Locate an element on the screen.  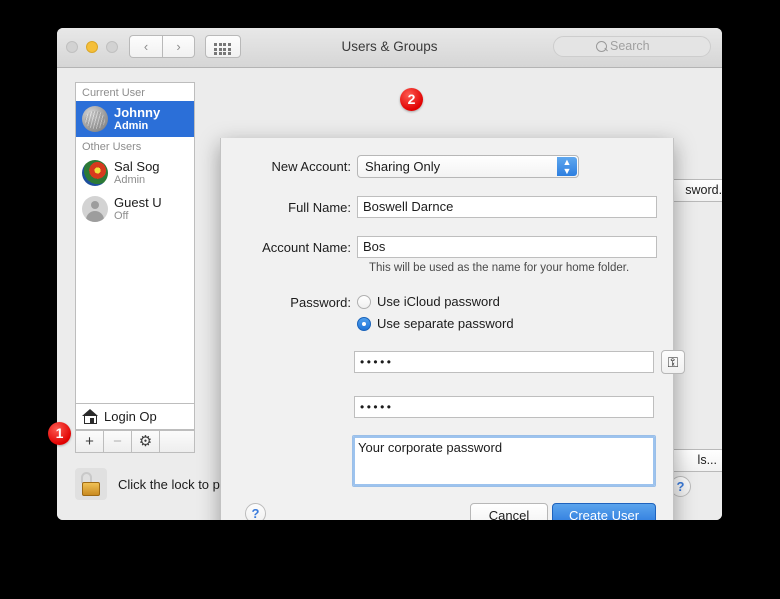
new-account-label: New Account: is located at coordinates (311, 166).